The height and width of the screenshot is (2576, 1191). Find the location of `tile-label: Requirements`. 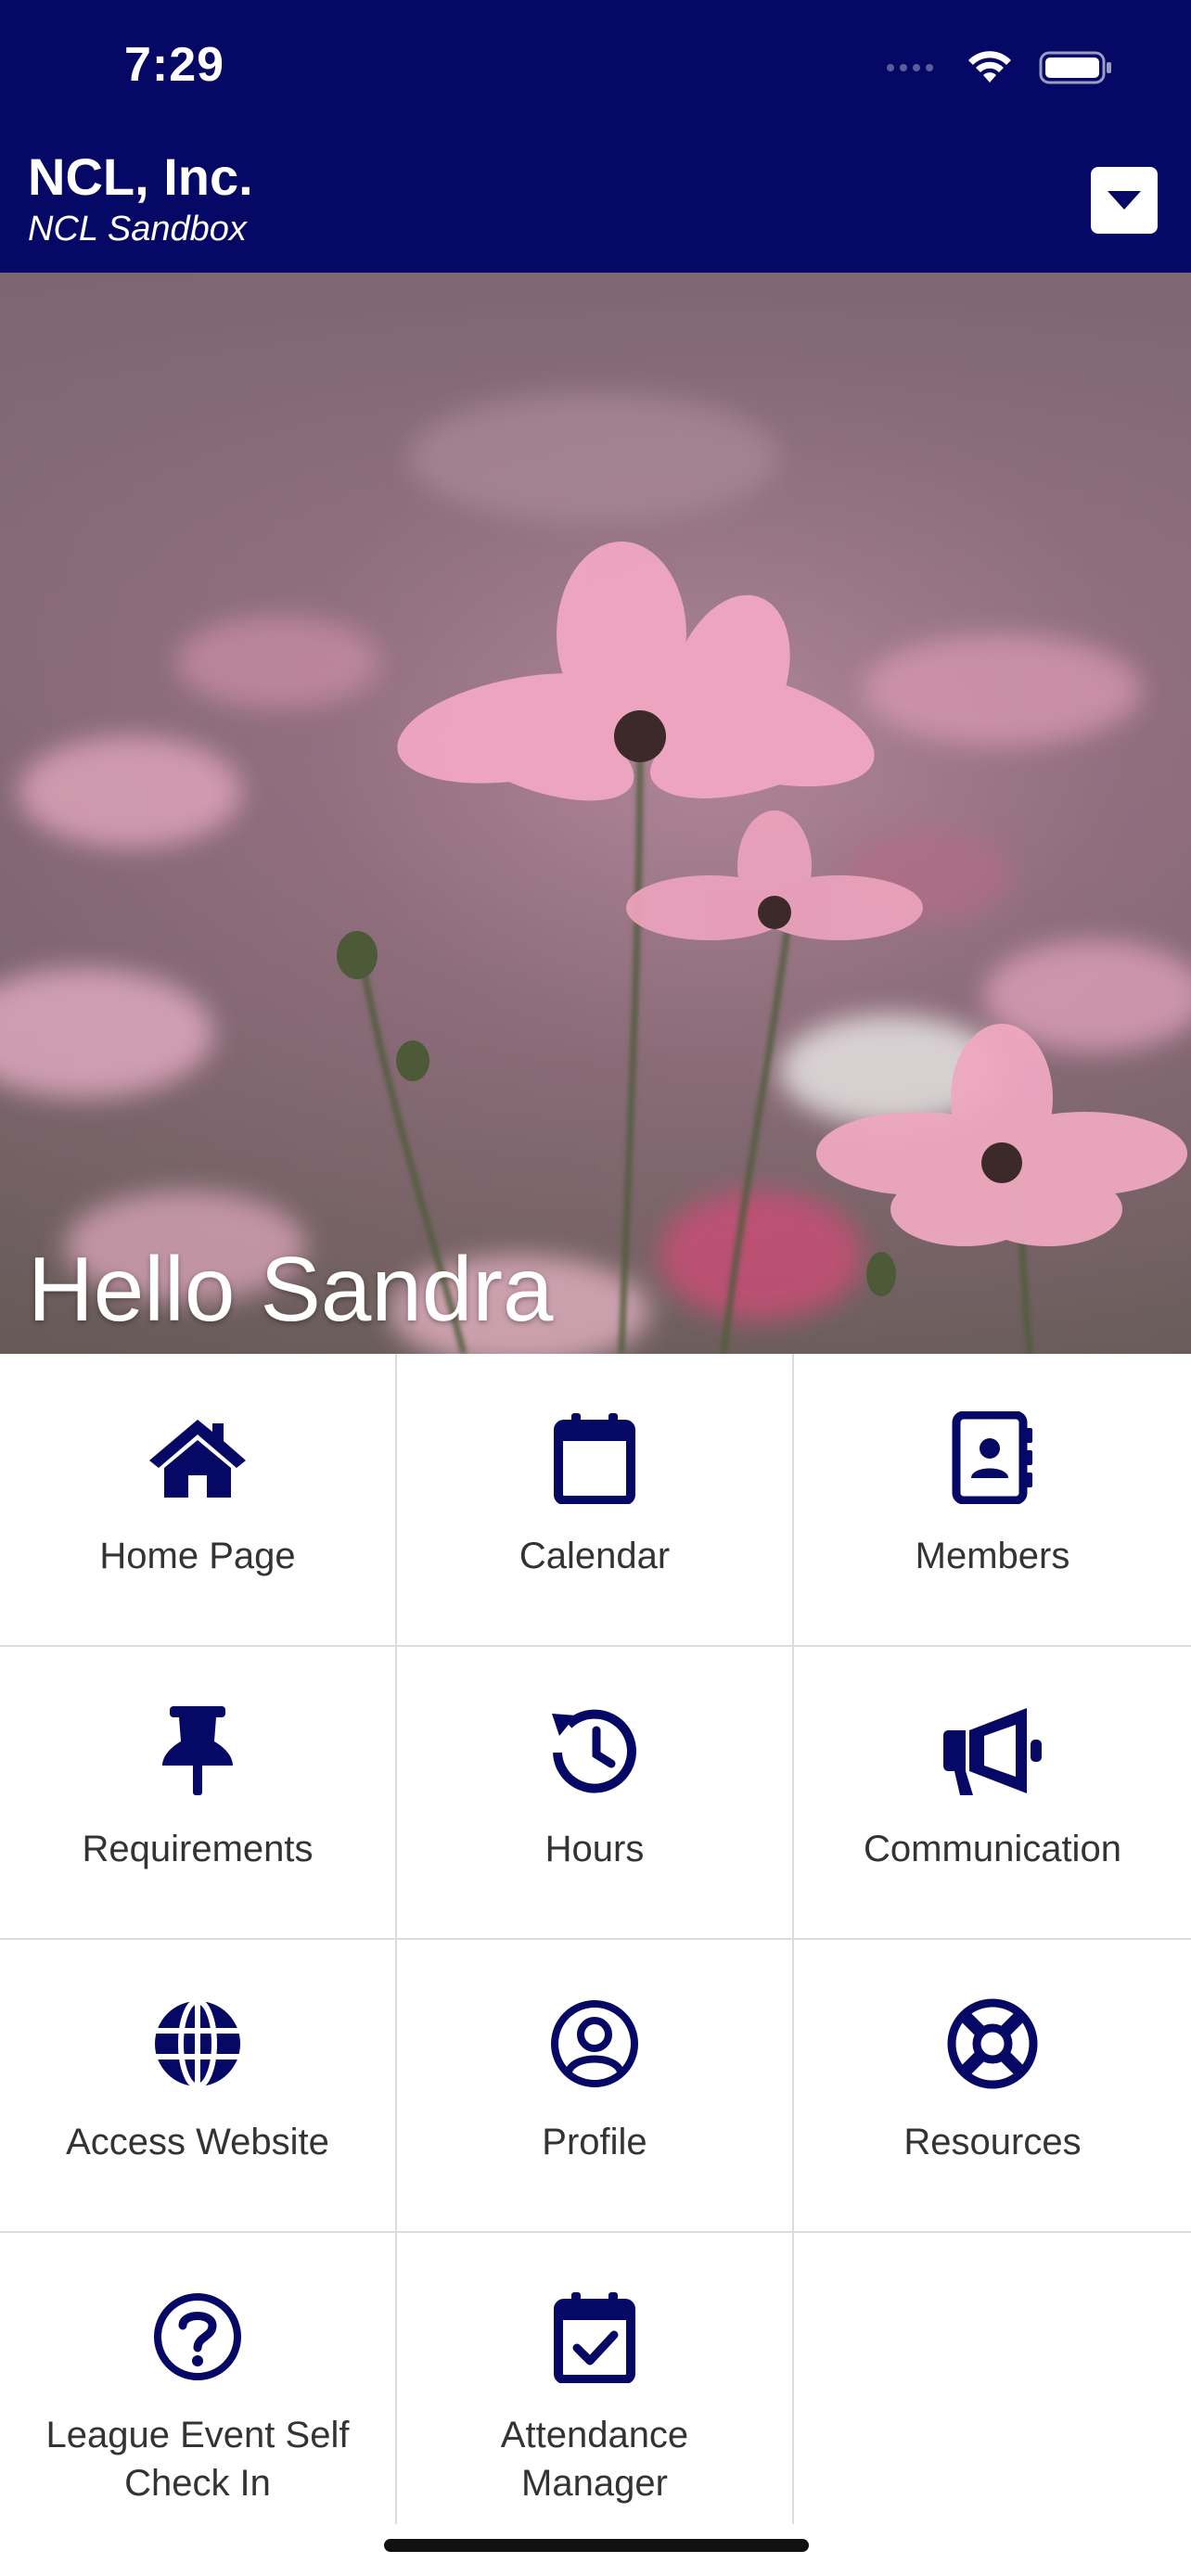

tile-label: Requirements is located at coordinates (198, 1849).